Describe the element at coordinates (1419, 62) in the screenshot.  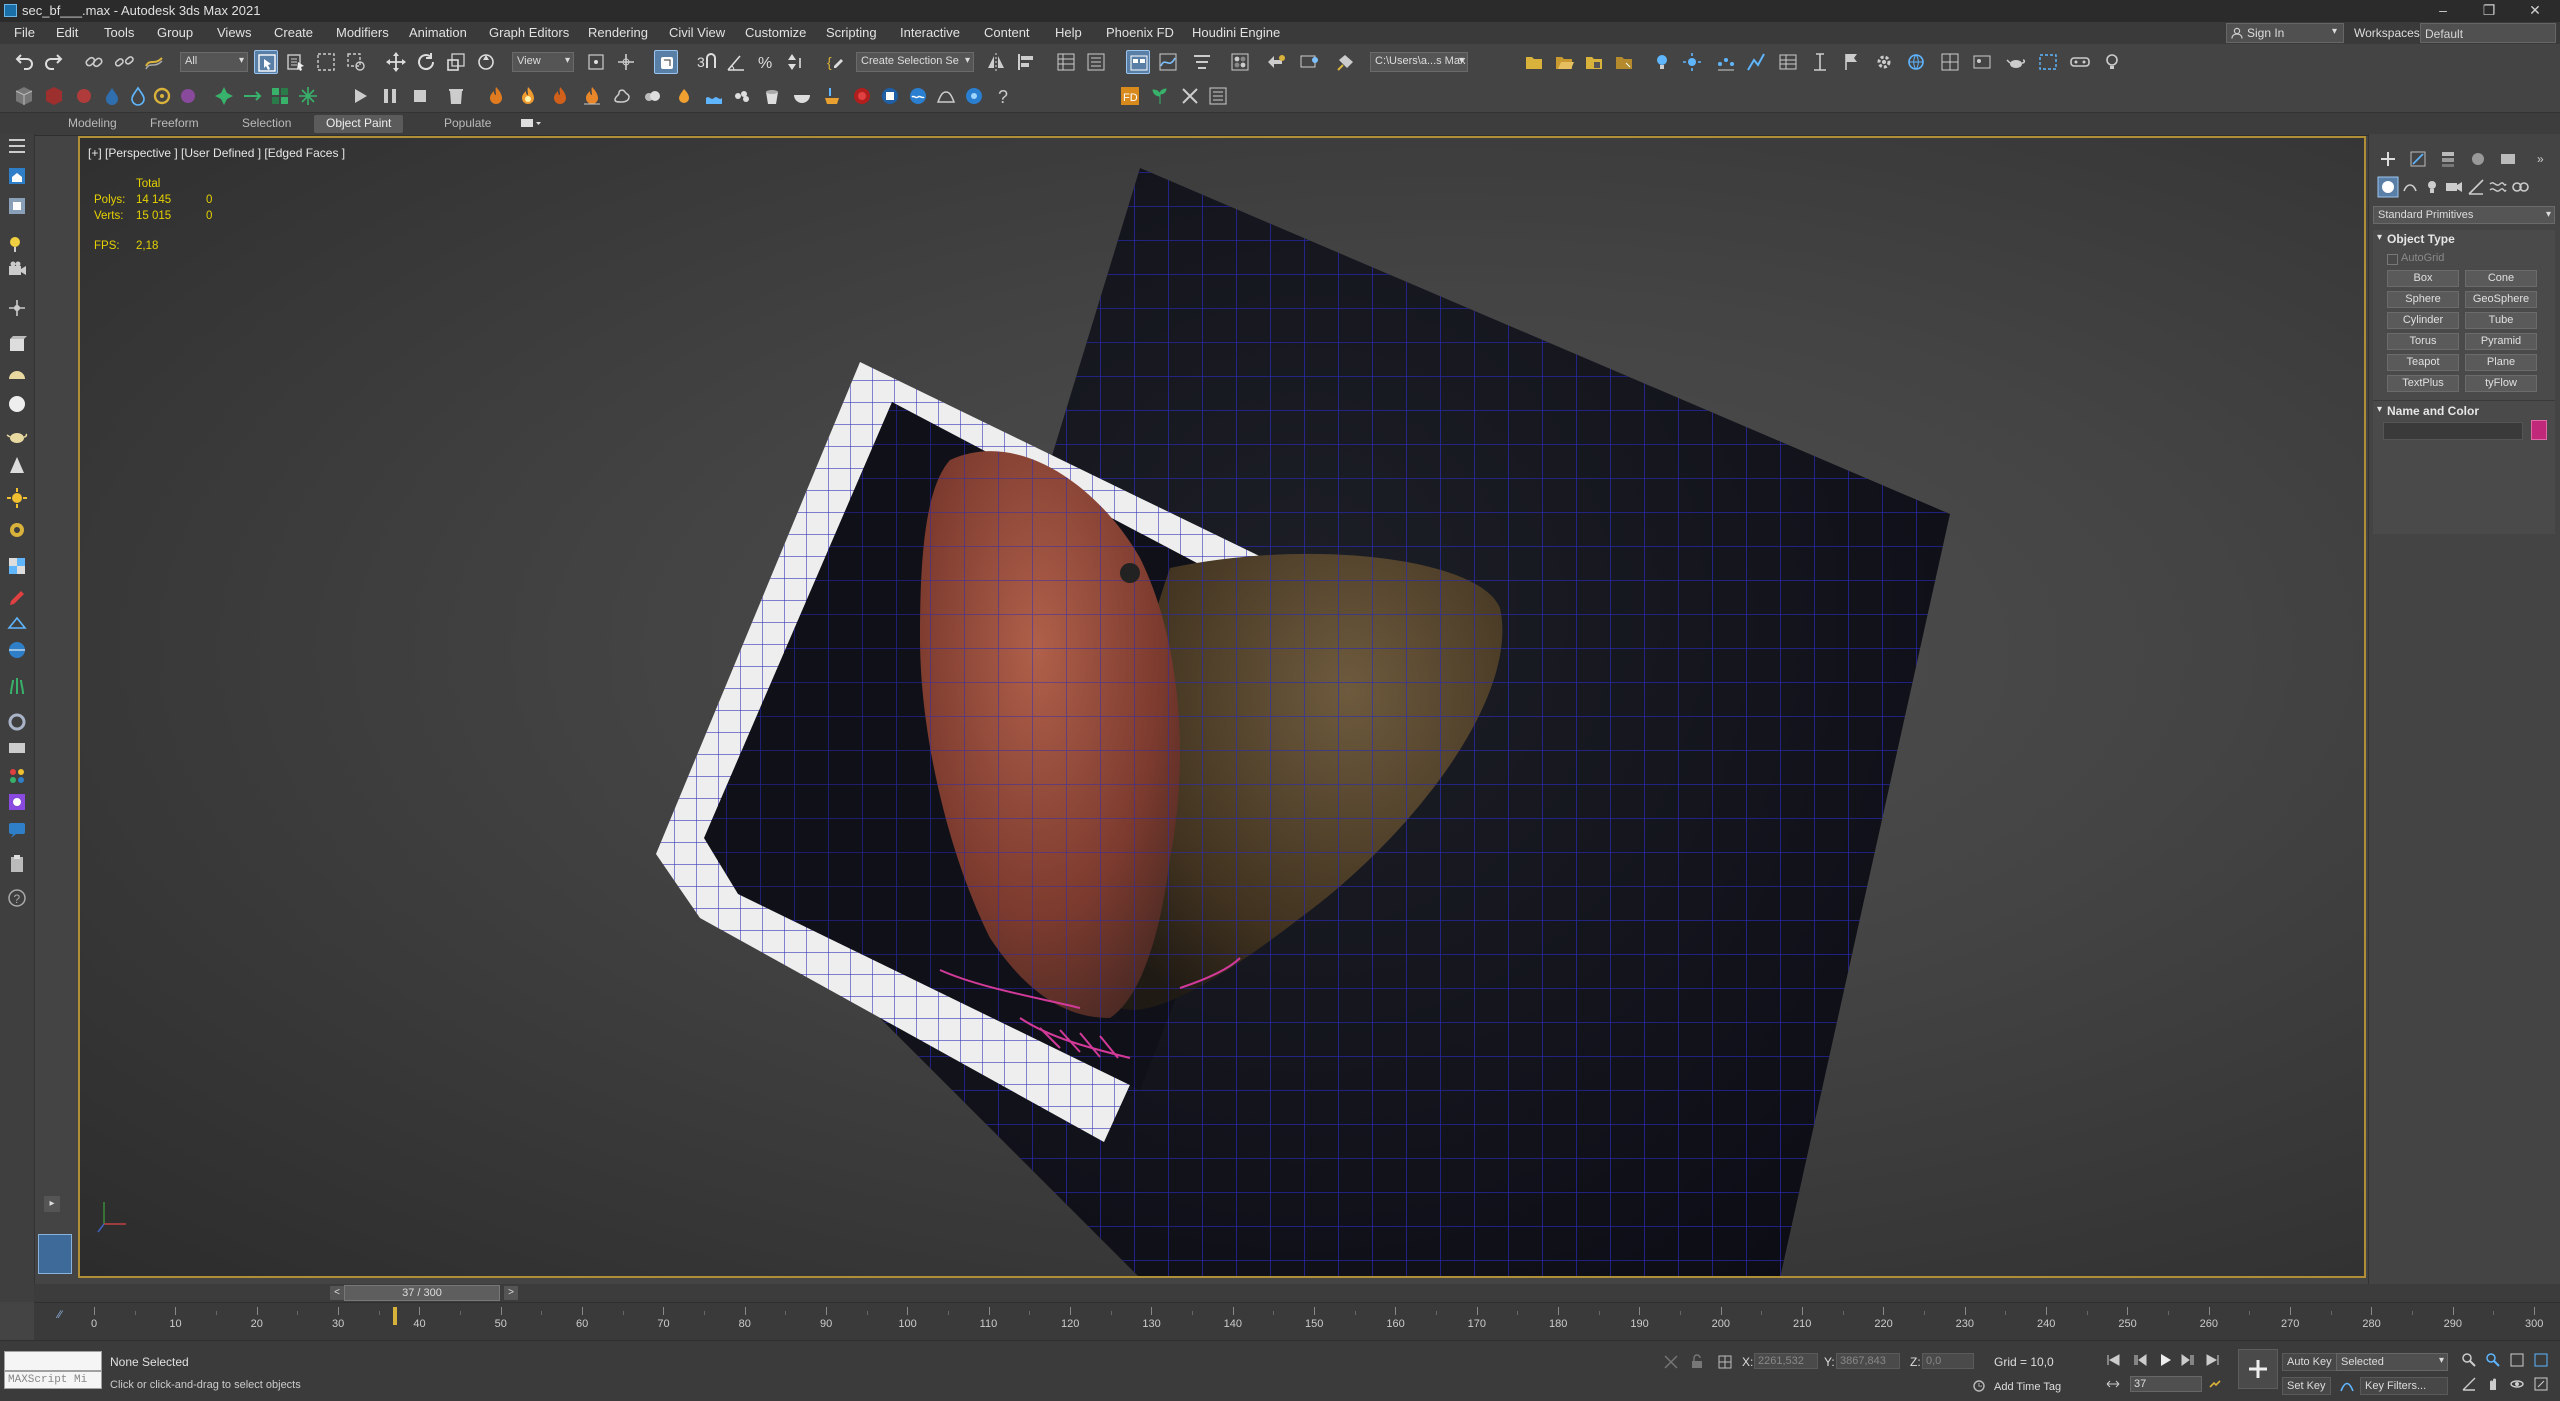
I see `project-path-dropdown: C:\Users\a...s Max 2021` at that location.